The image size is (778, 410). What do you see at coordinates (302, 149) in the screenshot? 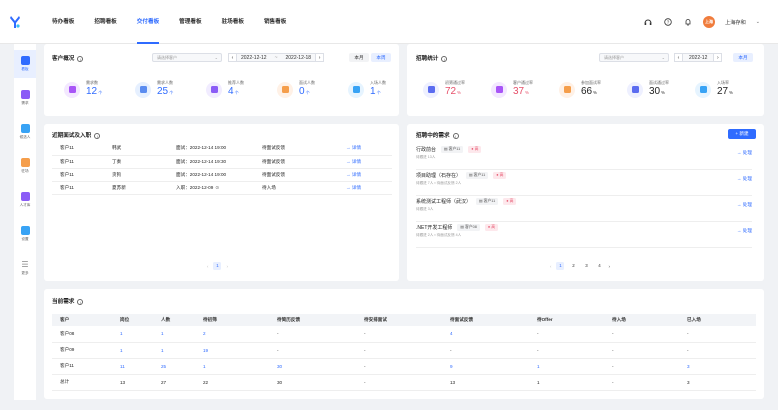
I see `status-cell: 待面试反馈` at bounding box center [302, 149].